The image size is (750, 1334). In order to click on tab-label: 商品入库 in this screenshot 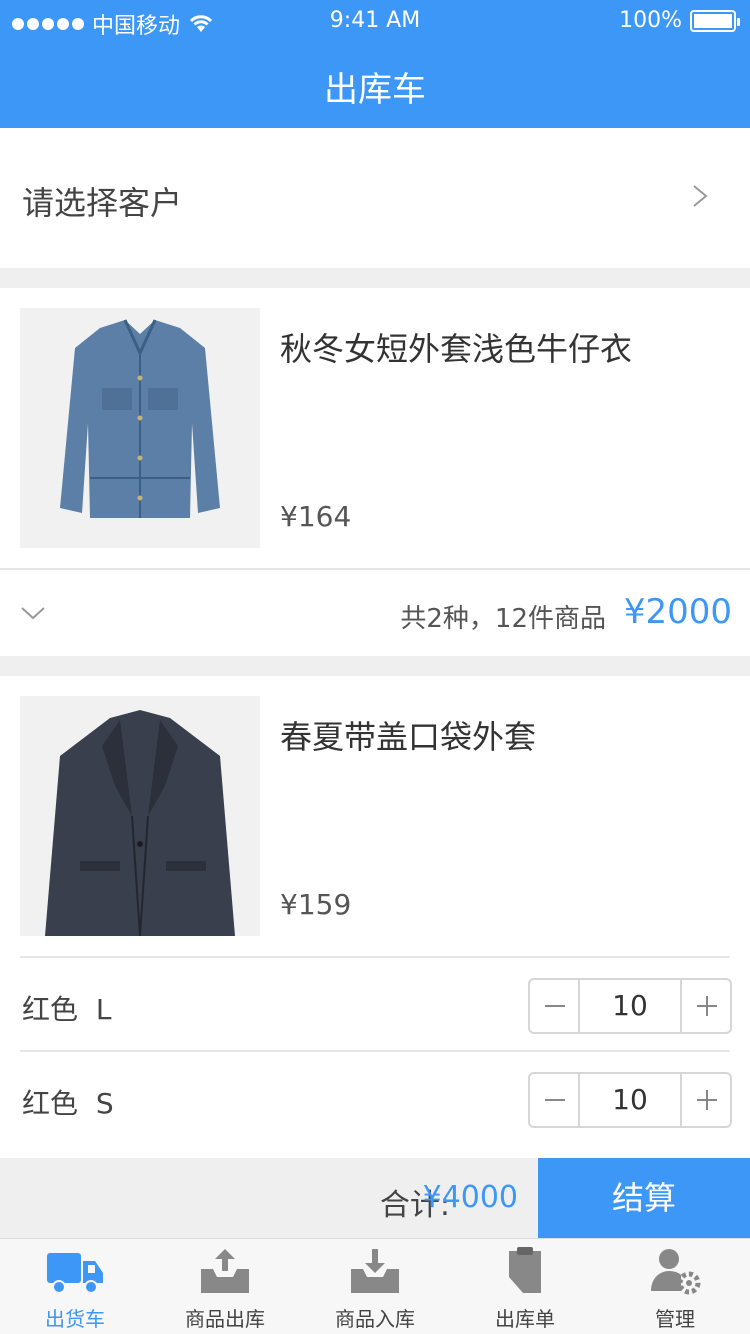, I will do `click(375, 1319)`.